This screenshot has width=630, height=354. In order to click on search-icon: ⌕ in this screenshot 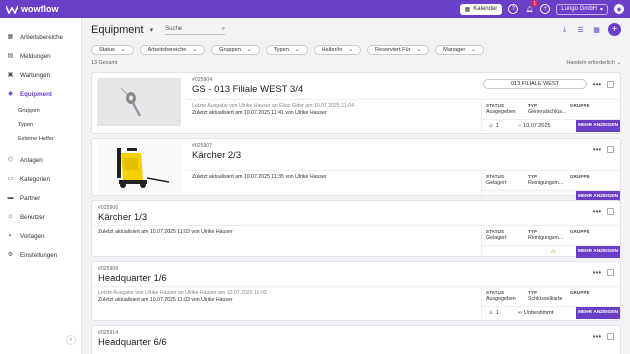, I will do `click(223, 28)`.